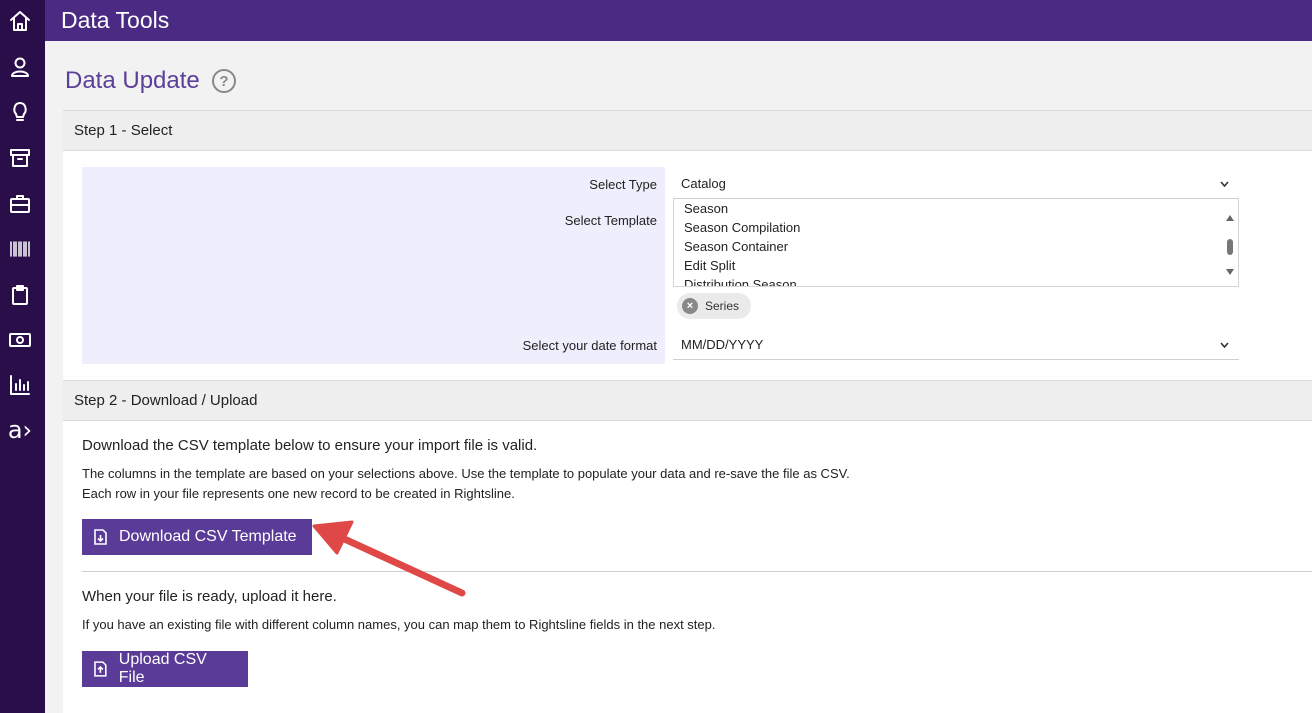  I want to click on barcode-icon, so click(20, 249).